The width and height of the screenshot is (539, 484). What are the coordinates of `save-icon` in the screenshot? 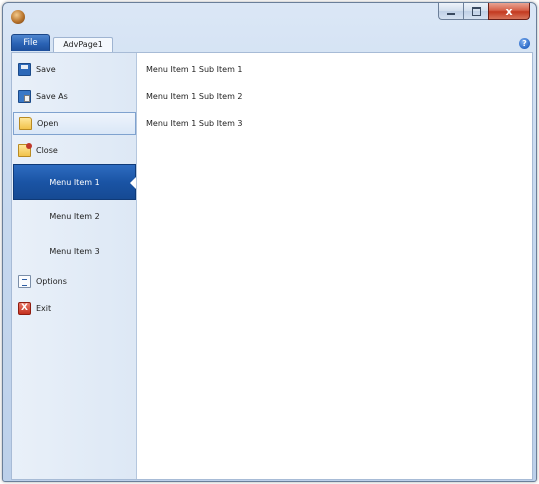 It's located at (24, 69).